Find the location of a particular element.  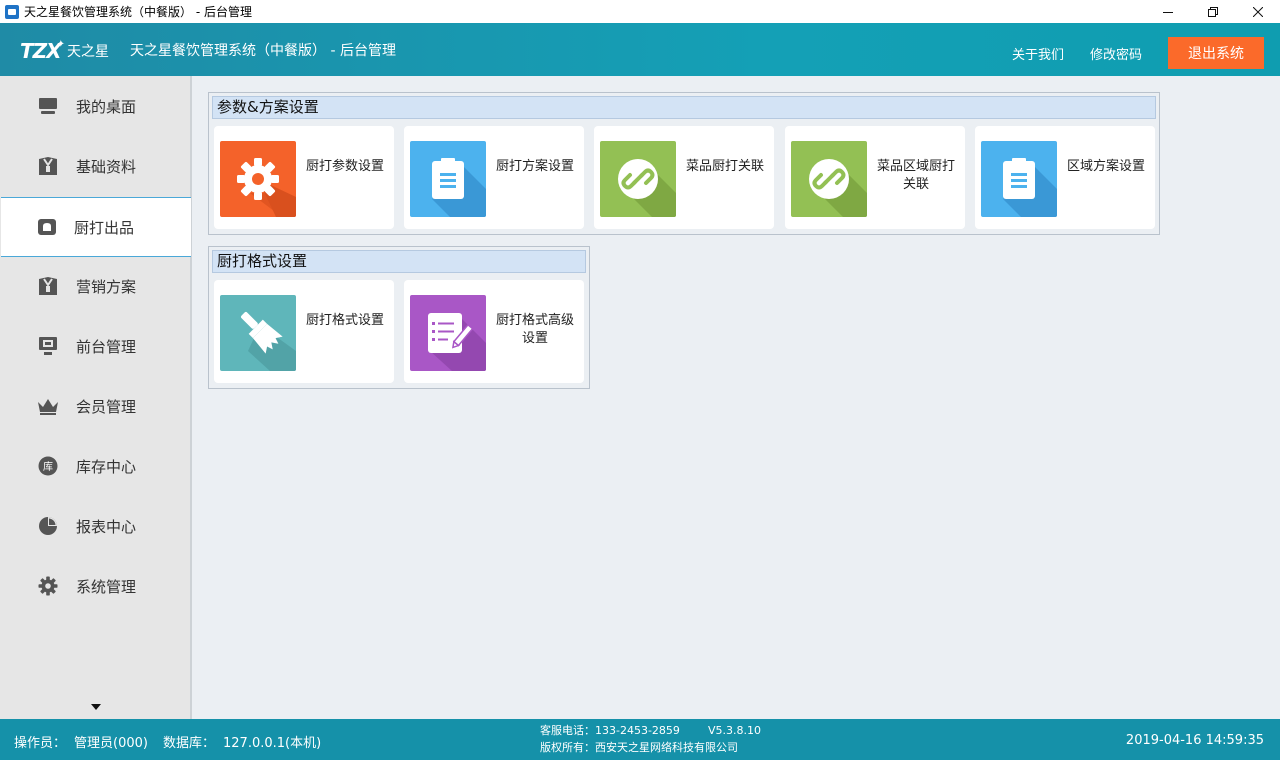

sidebar-item-inventory: 库 库存中心 is located at coordinates (95, 466).